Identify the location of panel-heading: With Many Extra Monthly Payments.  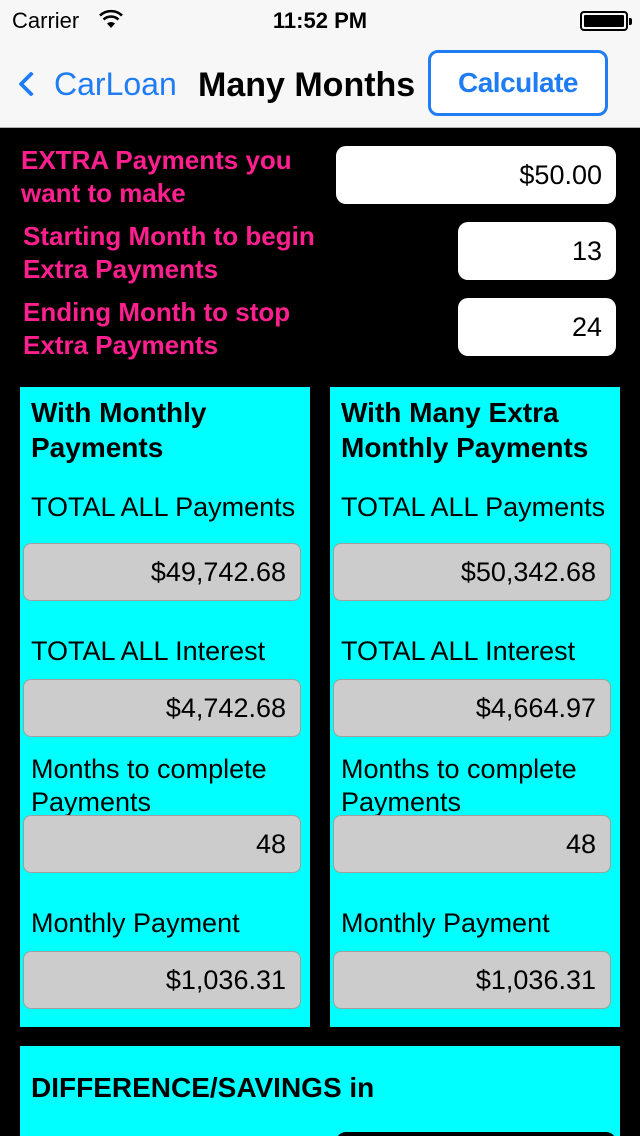
(465, 430).